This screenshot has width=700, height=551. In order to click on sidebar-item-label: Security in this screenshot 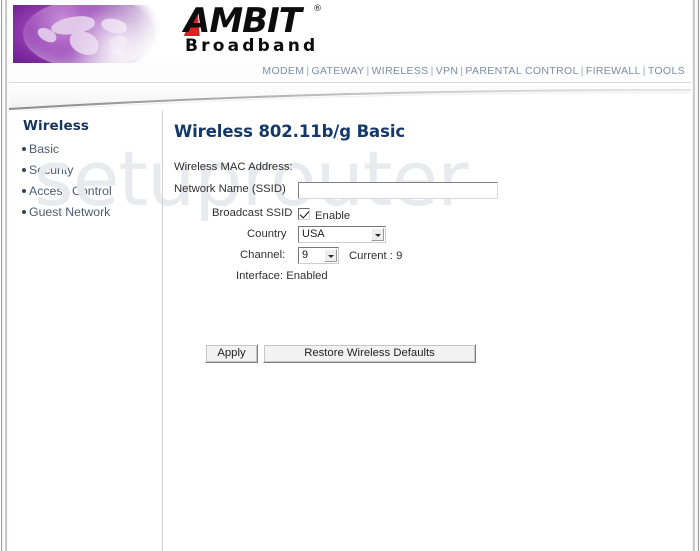, I will do `click(51, 170)`.